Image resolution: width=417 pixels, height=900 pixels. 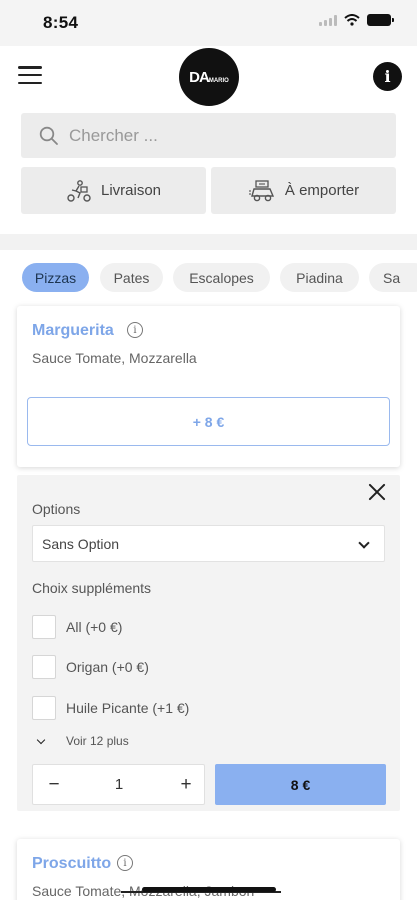 I want to click on extra-option: Huile Picante (+1 €), so click(x=110, y=708).